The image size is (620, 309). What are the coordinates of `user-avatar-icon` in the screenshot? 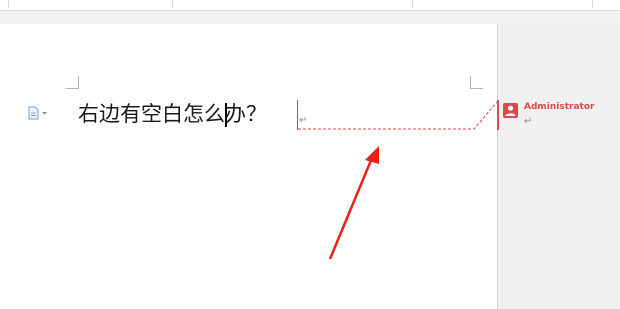 It's located at (510, 110).